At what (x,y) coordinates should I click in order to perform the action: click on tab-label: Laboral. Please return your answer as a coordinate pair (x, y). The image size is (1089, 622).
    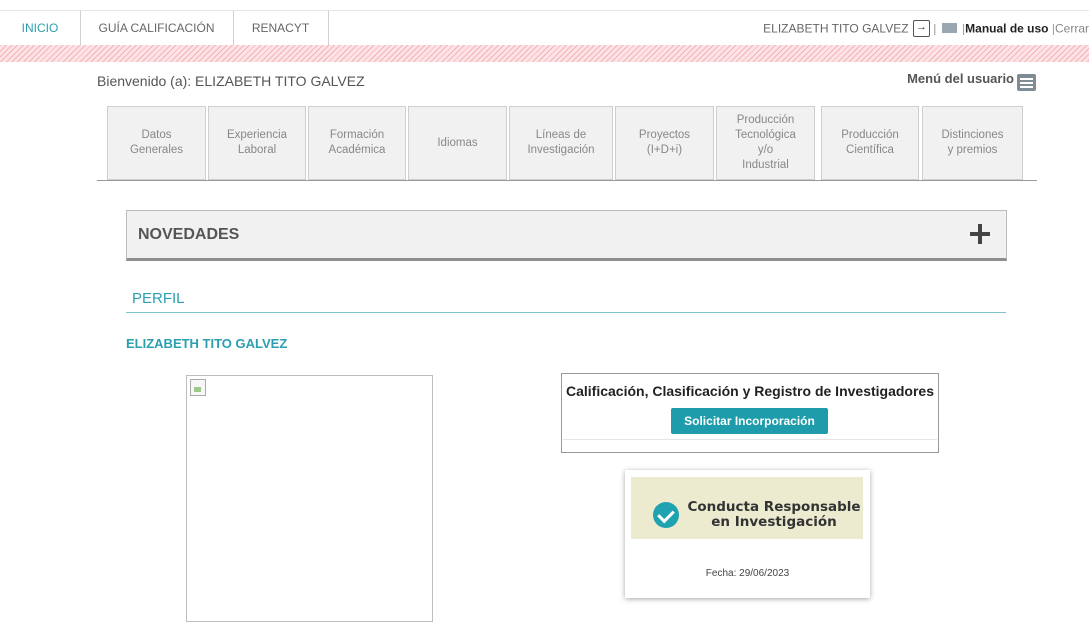
    Looking at the image, I should click on (257, 150).